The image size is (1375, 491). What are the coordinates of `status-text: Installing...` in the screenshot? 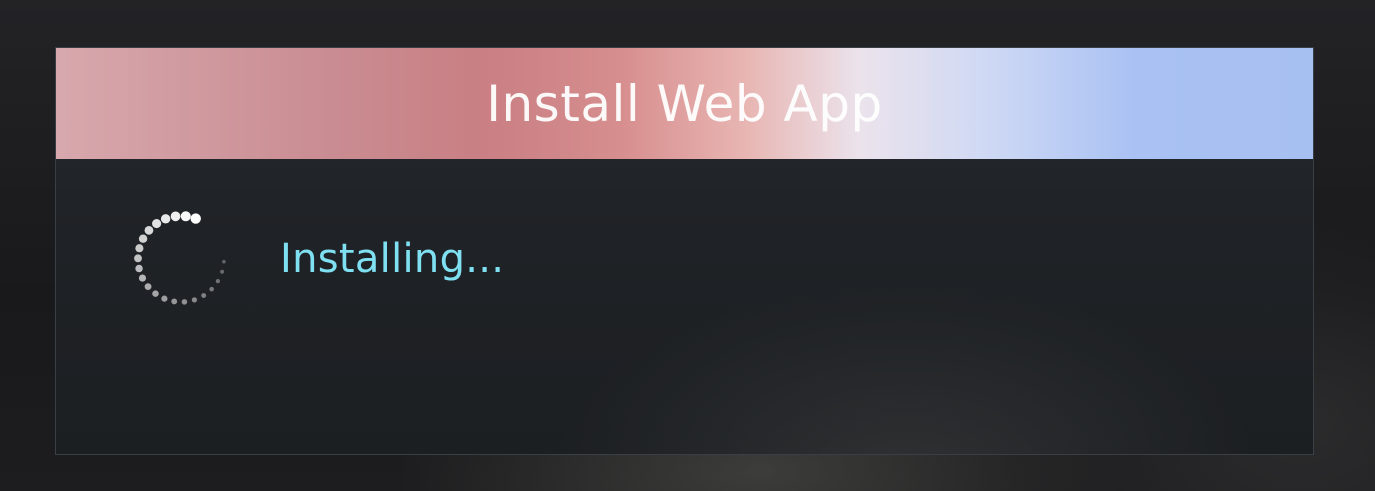 It's located at (392, 259).